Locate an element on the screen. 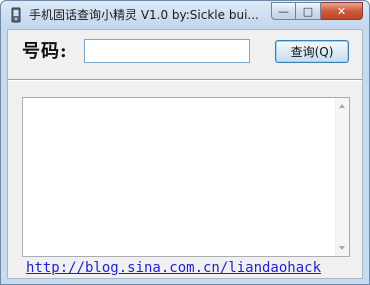 The image size is (370, 285). query-button: 查询(Q) is located at coordinates (312, 51).